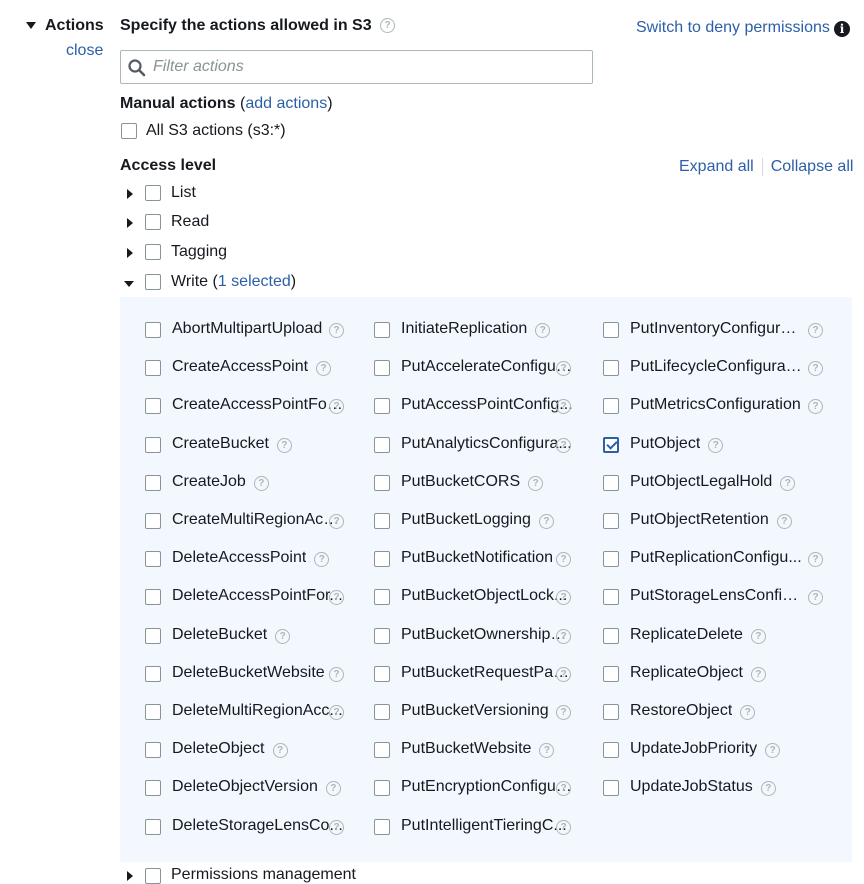 The height and width of the screenshot is (884, 864). What do you see at coordinates (713, 559) in the screenshot?
I see `write-action-item: PutReplicationConfigu...?` at bounding box center [713, 559].